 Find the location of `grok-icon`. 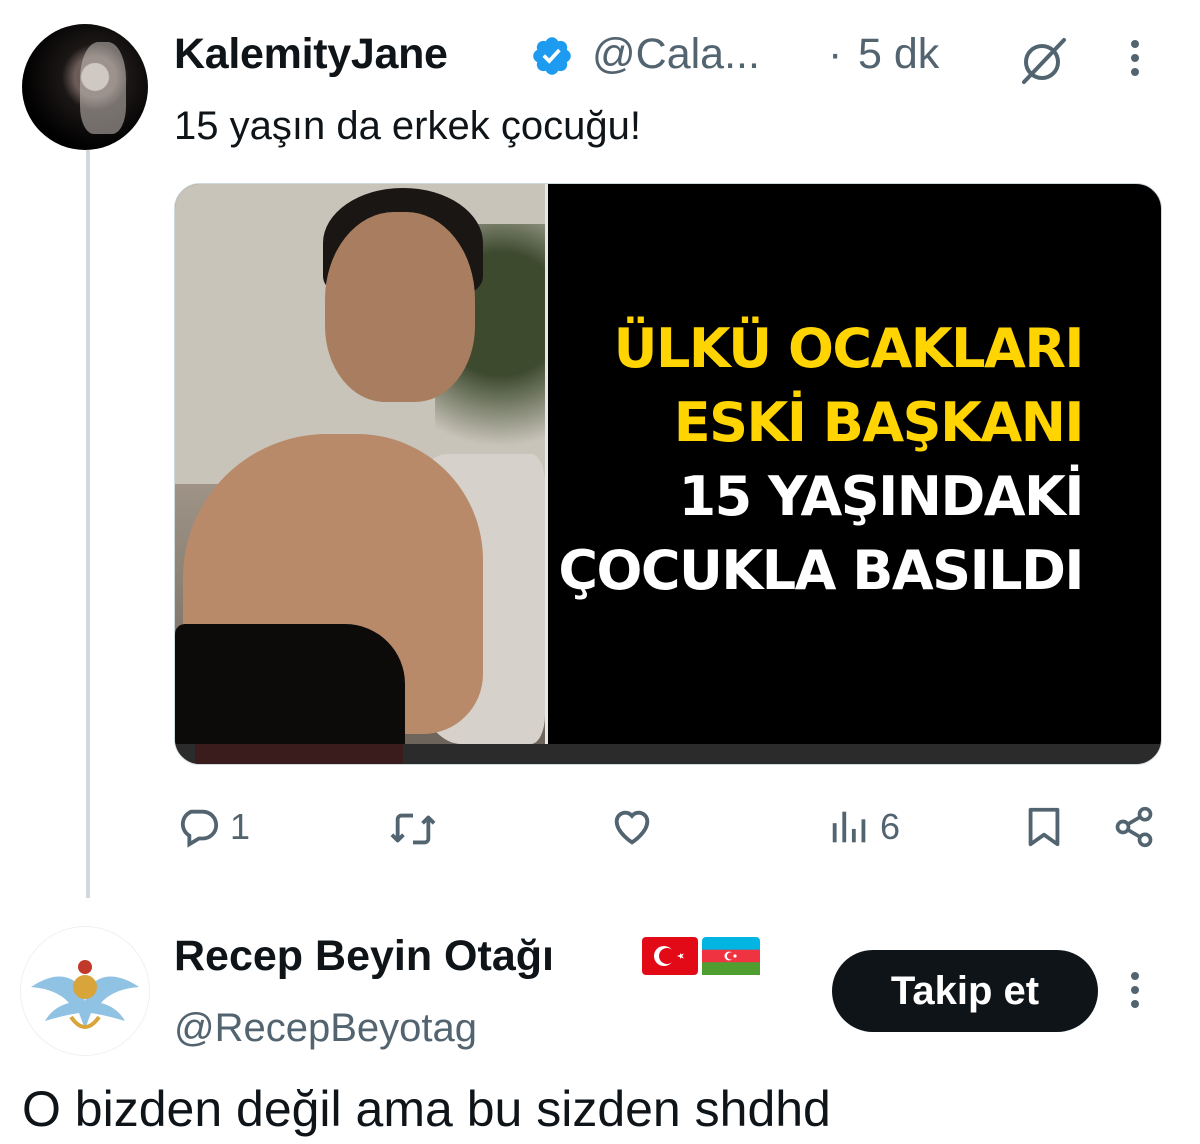

grok-icon is located at coordinates (1044, 60).